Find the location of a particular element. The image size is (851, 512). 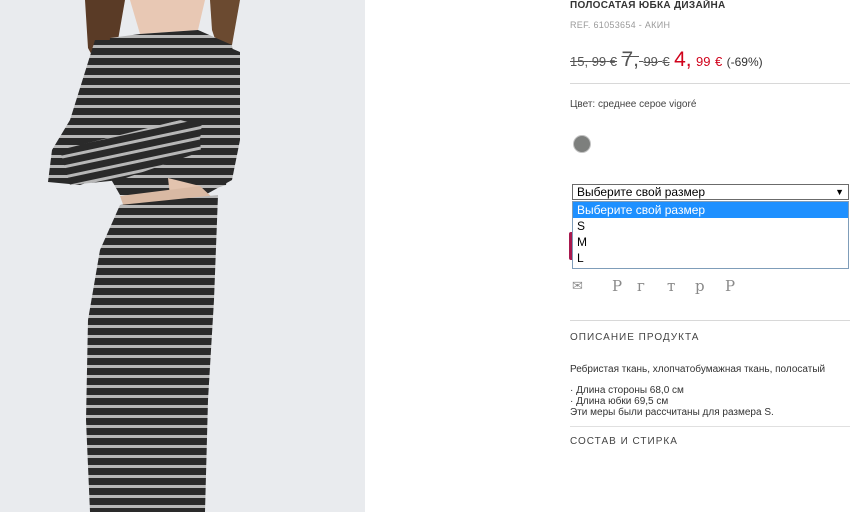

size-select: Выберите свой размер ▼ is located at coordinates (710, 192).